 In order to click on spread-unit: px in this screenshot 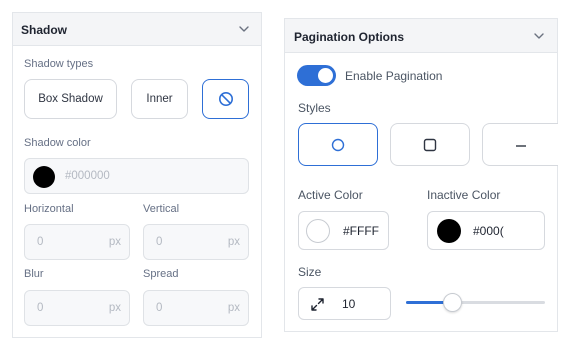, I will do `click(233, 308)`.